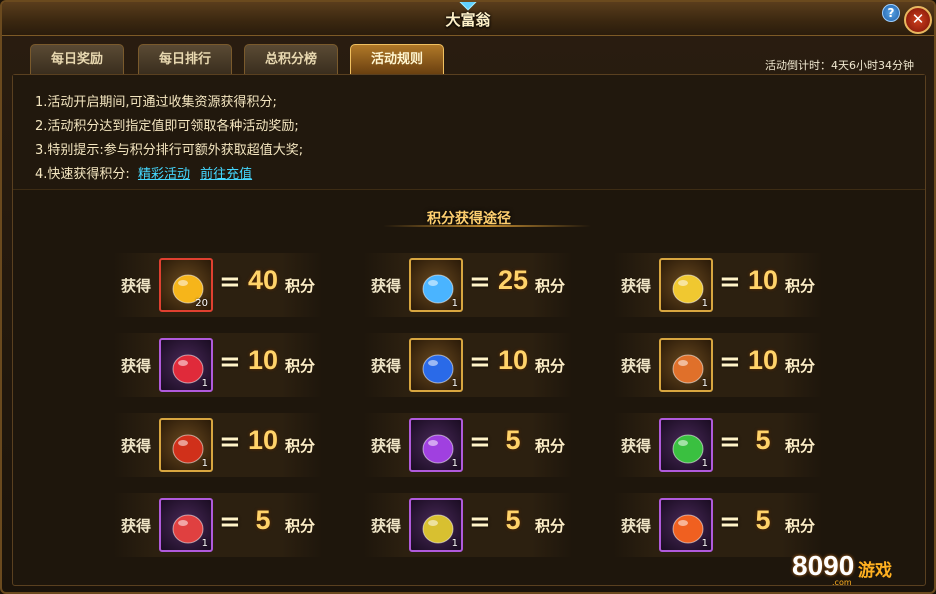  I want to click on section-divider, so click(487, 226).